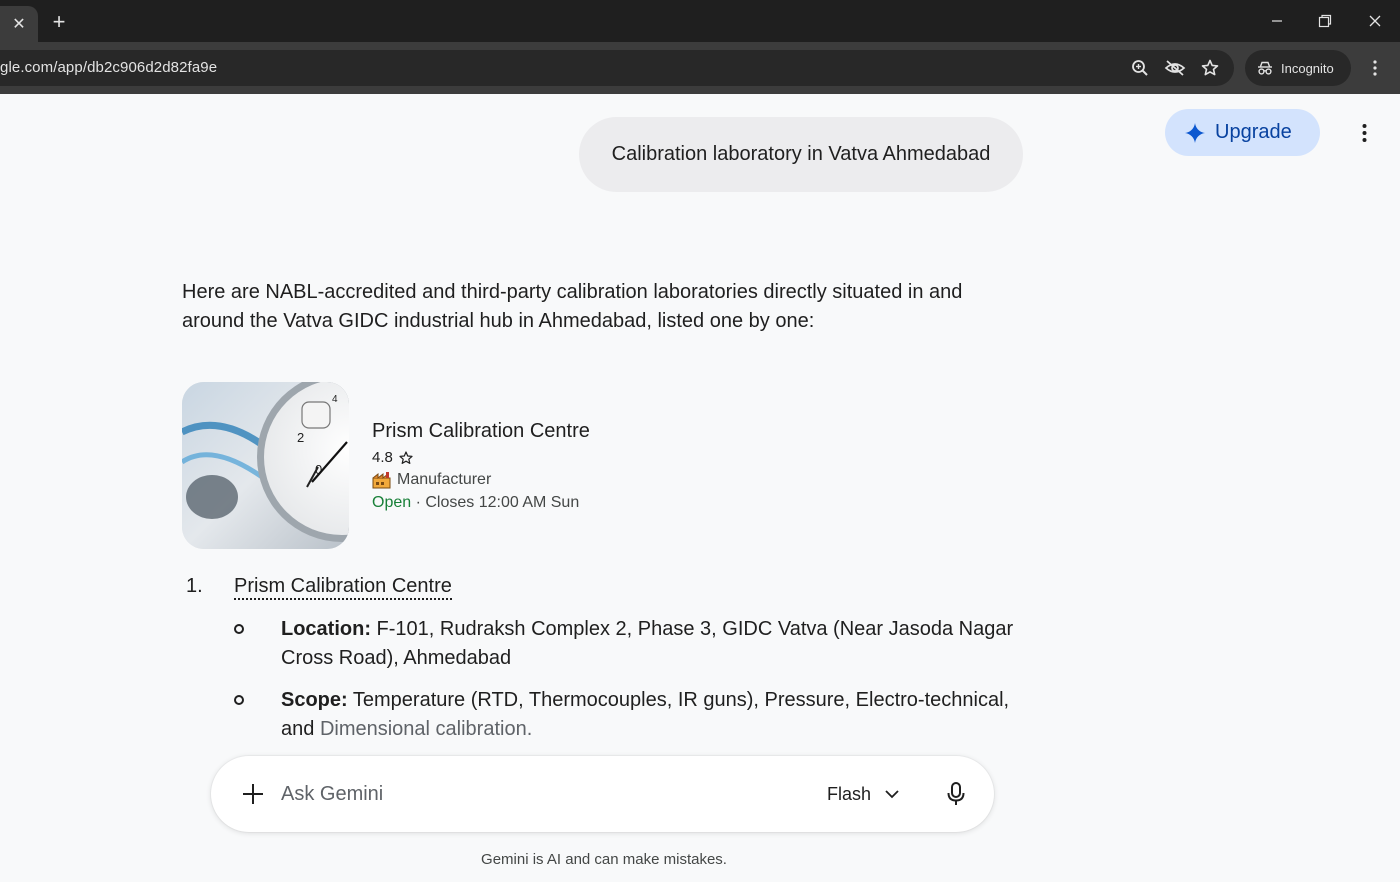 This screenshot has height=882, width=1400. What do you see at coordinates (108, 67) in the screenshot?
I see `url-text: gle.com/app/db2c906d2d82fa9e` at bounding box center [108, 67].